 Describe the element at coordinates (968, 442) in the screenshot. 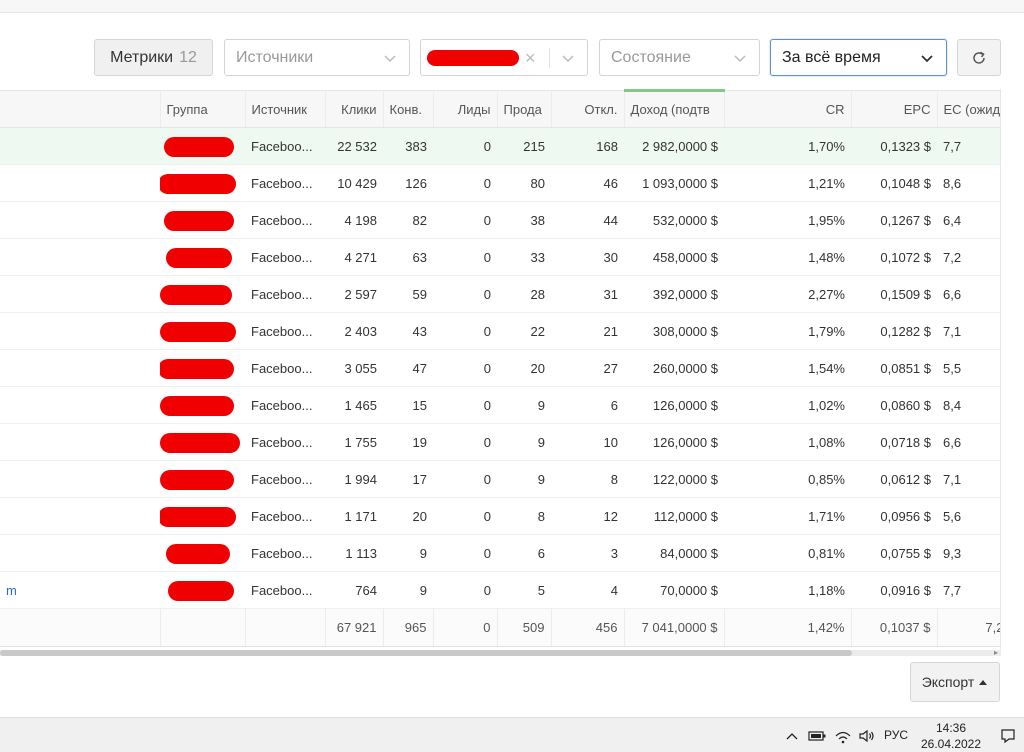

I see `cell-ec: 6,6` at that location.